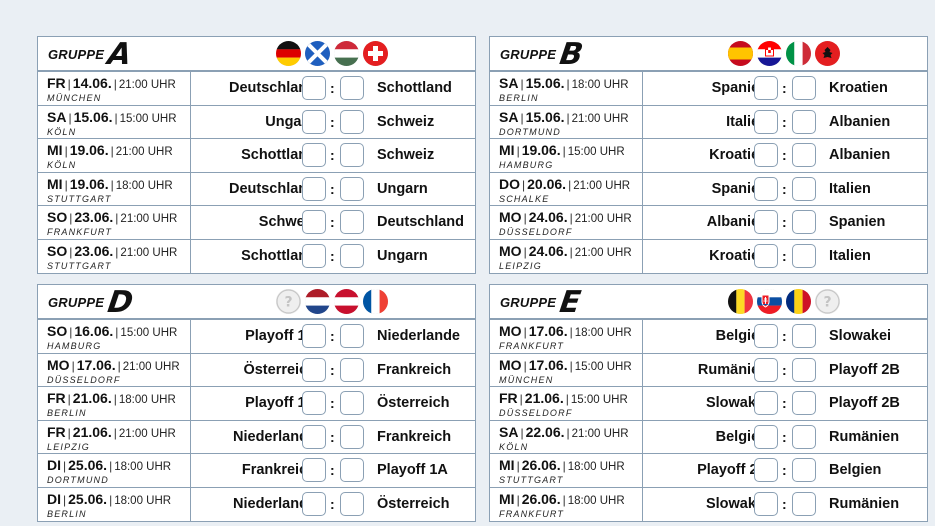 The width and height of the screenshot is (935, 526). What do you see at coordinates (88, 465) in the screenshot?
I see `match-date: 25.06.` at bounding box center [88, 465].